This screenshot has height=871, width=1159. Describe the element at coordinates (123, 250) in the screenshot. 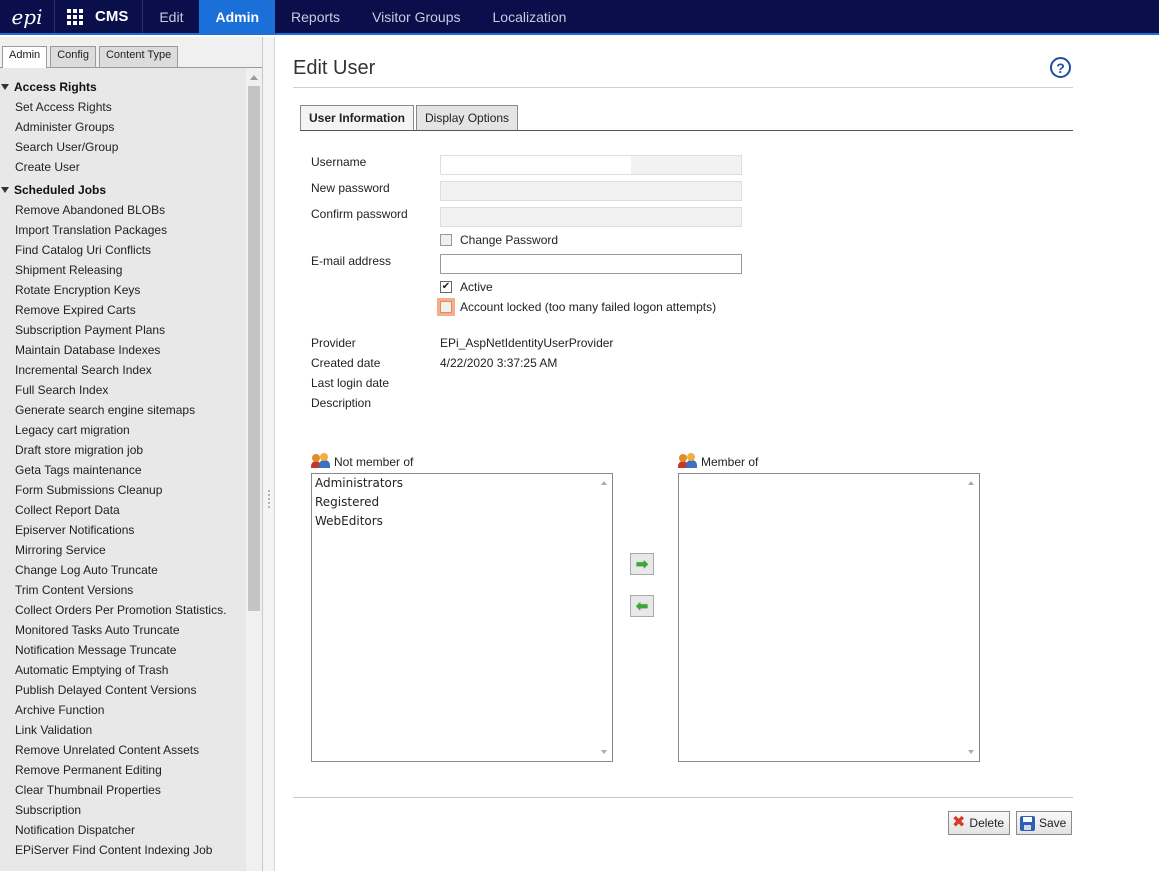

I see `sidebar-item: Find Catalog Uri Conflicts` at that location.